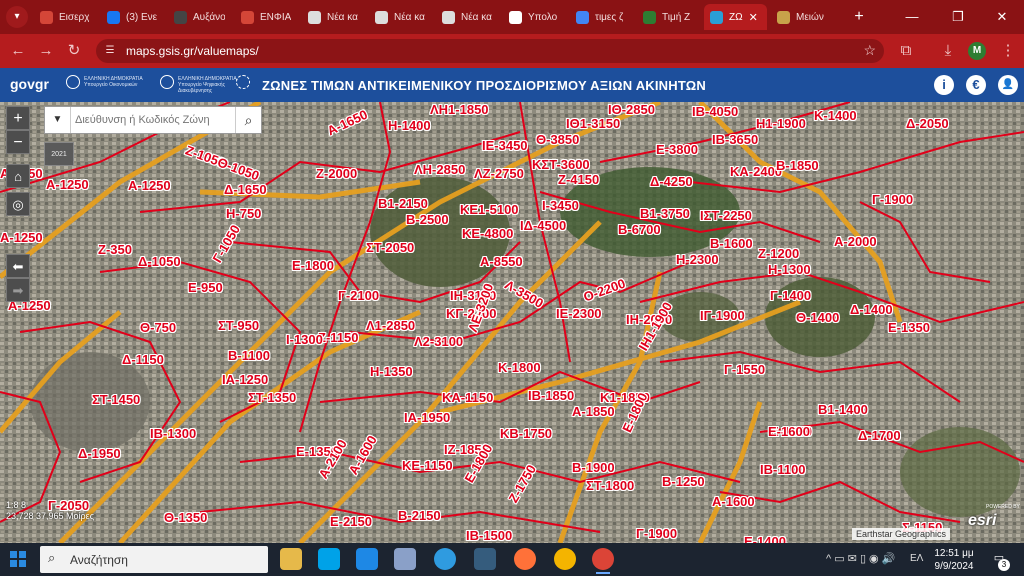 This screenshot has width=1024, height=576. Describe the element at coordinates (526, 433) in the screenshot. I see `zone-label: ΚΒ-1750` at that location.